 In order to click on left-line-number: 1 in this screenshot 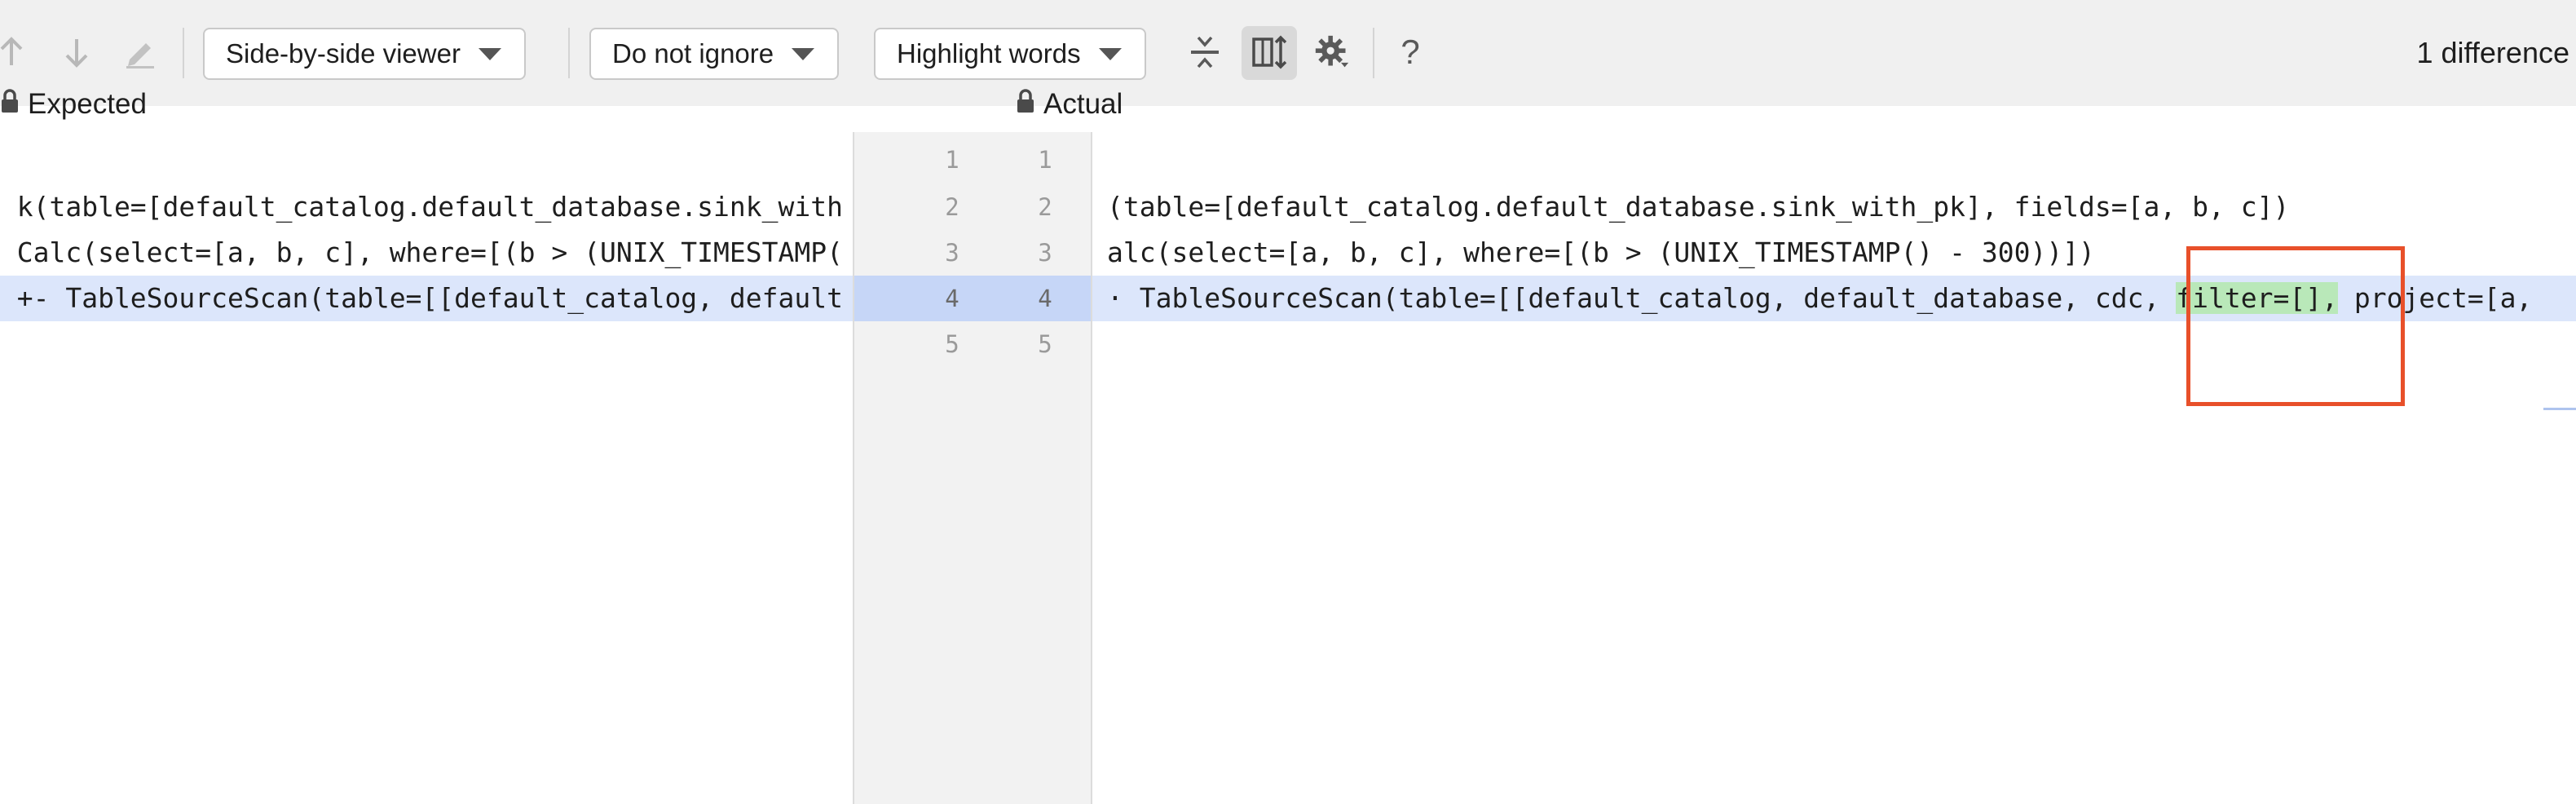, I will do `click(952, 160)`.